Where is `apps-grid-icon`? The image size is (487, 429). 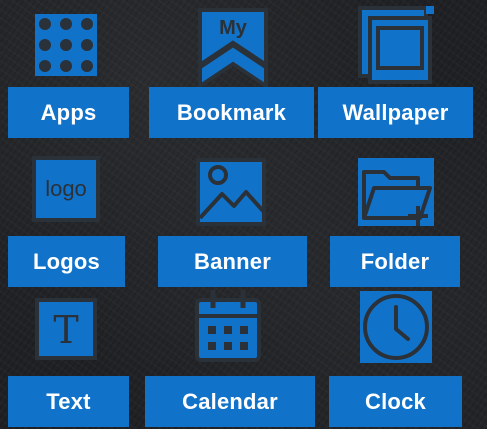
apps-grid-icon is located at coordinates (66, 45).